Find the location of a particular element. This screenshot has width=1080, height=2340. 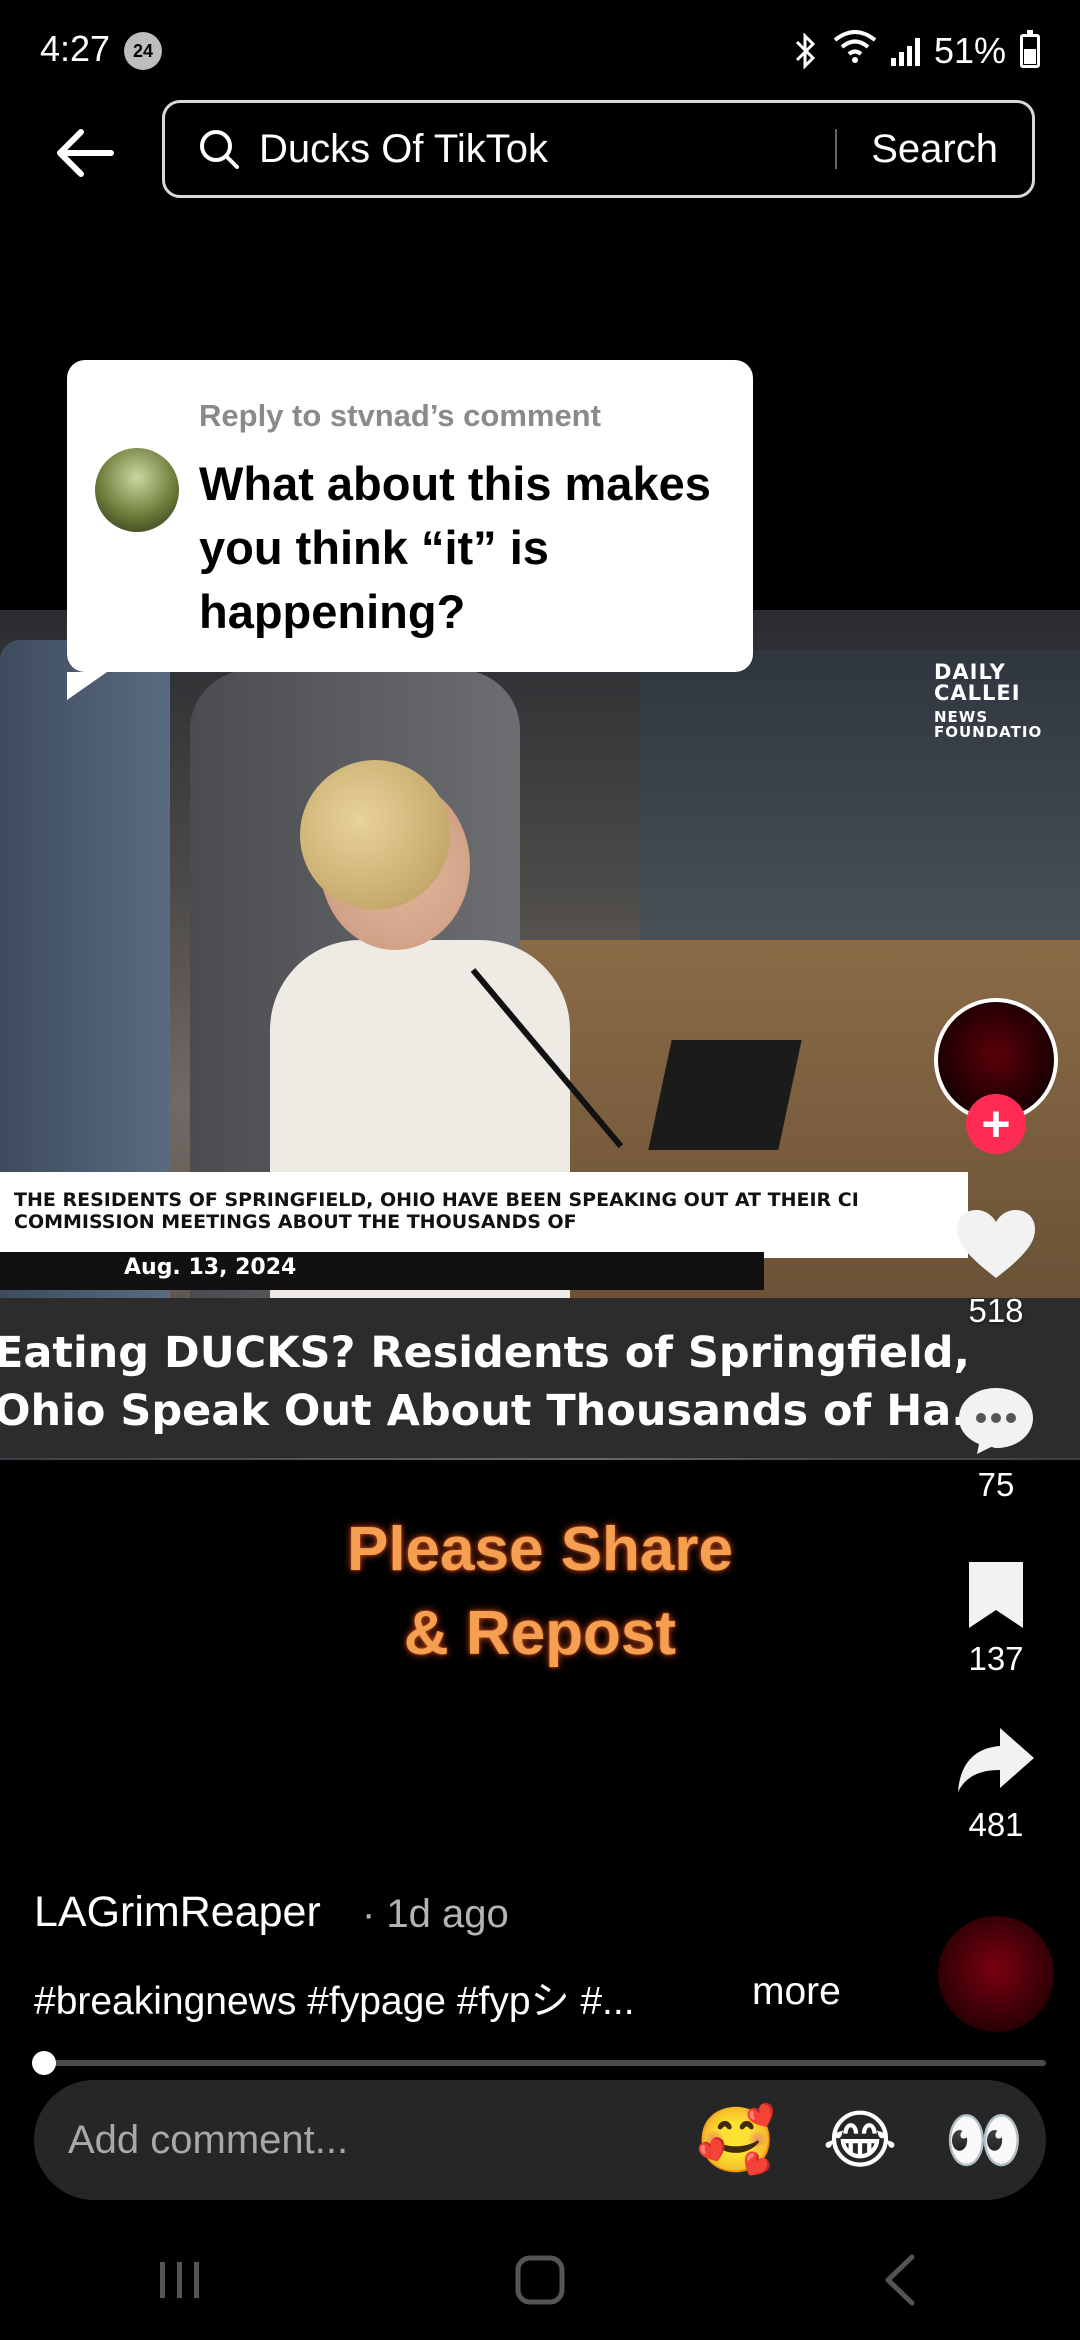

status-bar: 4:27 24 51% is located at coordinates (540, 50).